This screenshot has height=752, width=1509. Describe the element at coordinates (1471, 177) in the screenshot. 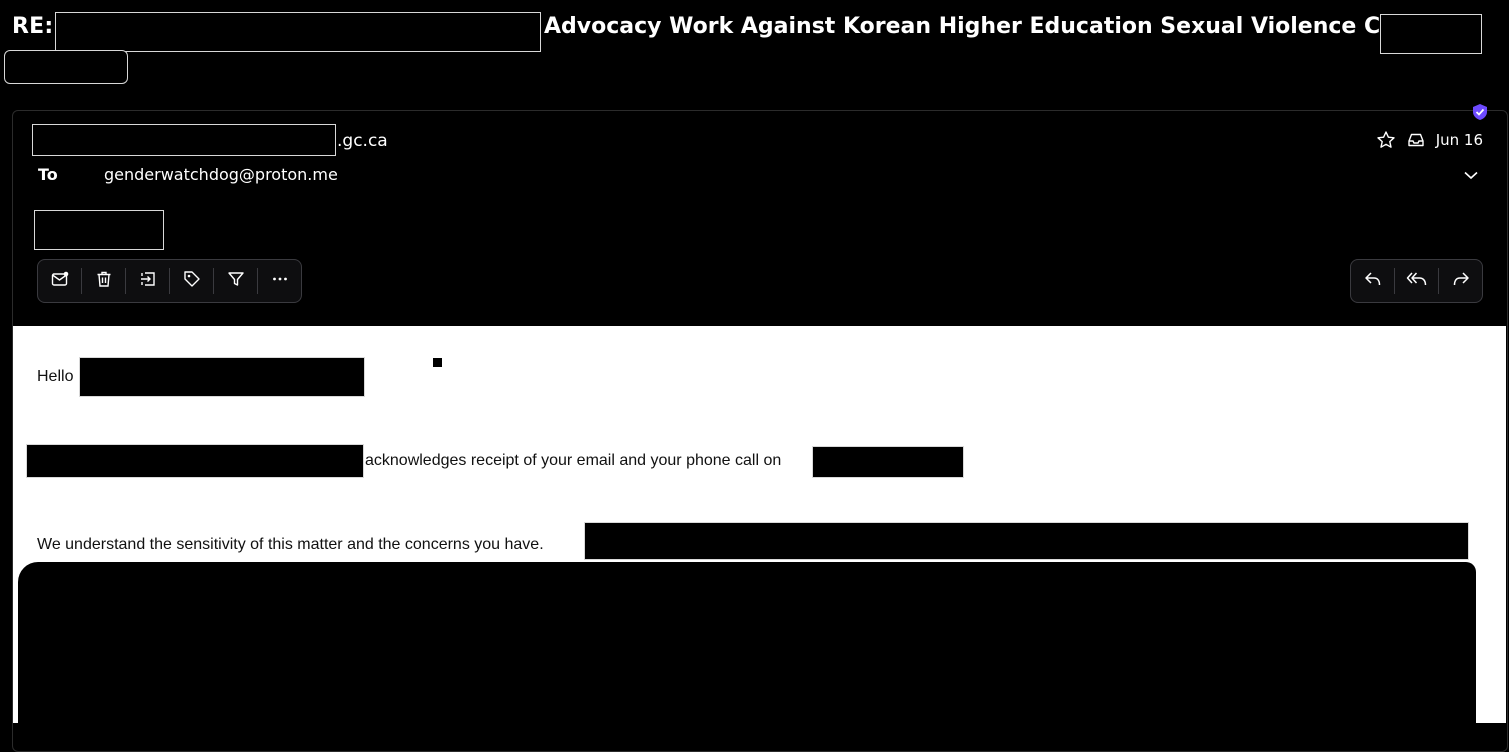

I see `chevron-down-icon` at that location.